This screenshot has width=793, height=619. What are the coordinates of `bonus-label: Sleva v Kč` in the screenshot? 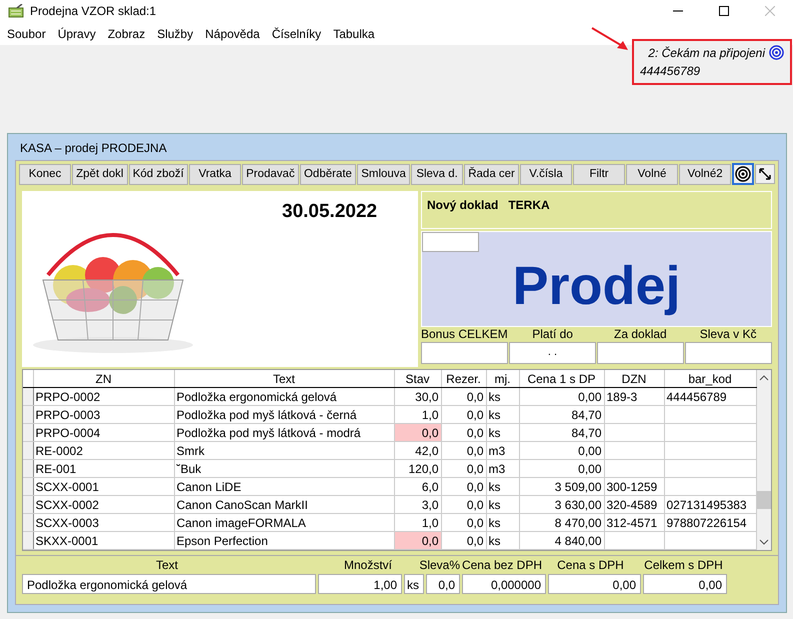 It's located at (728, 334).